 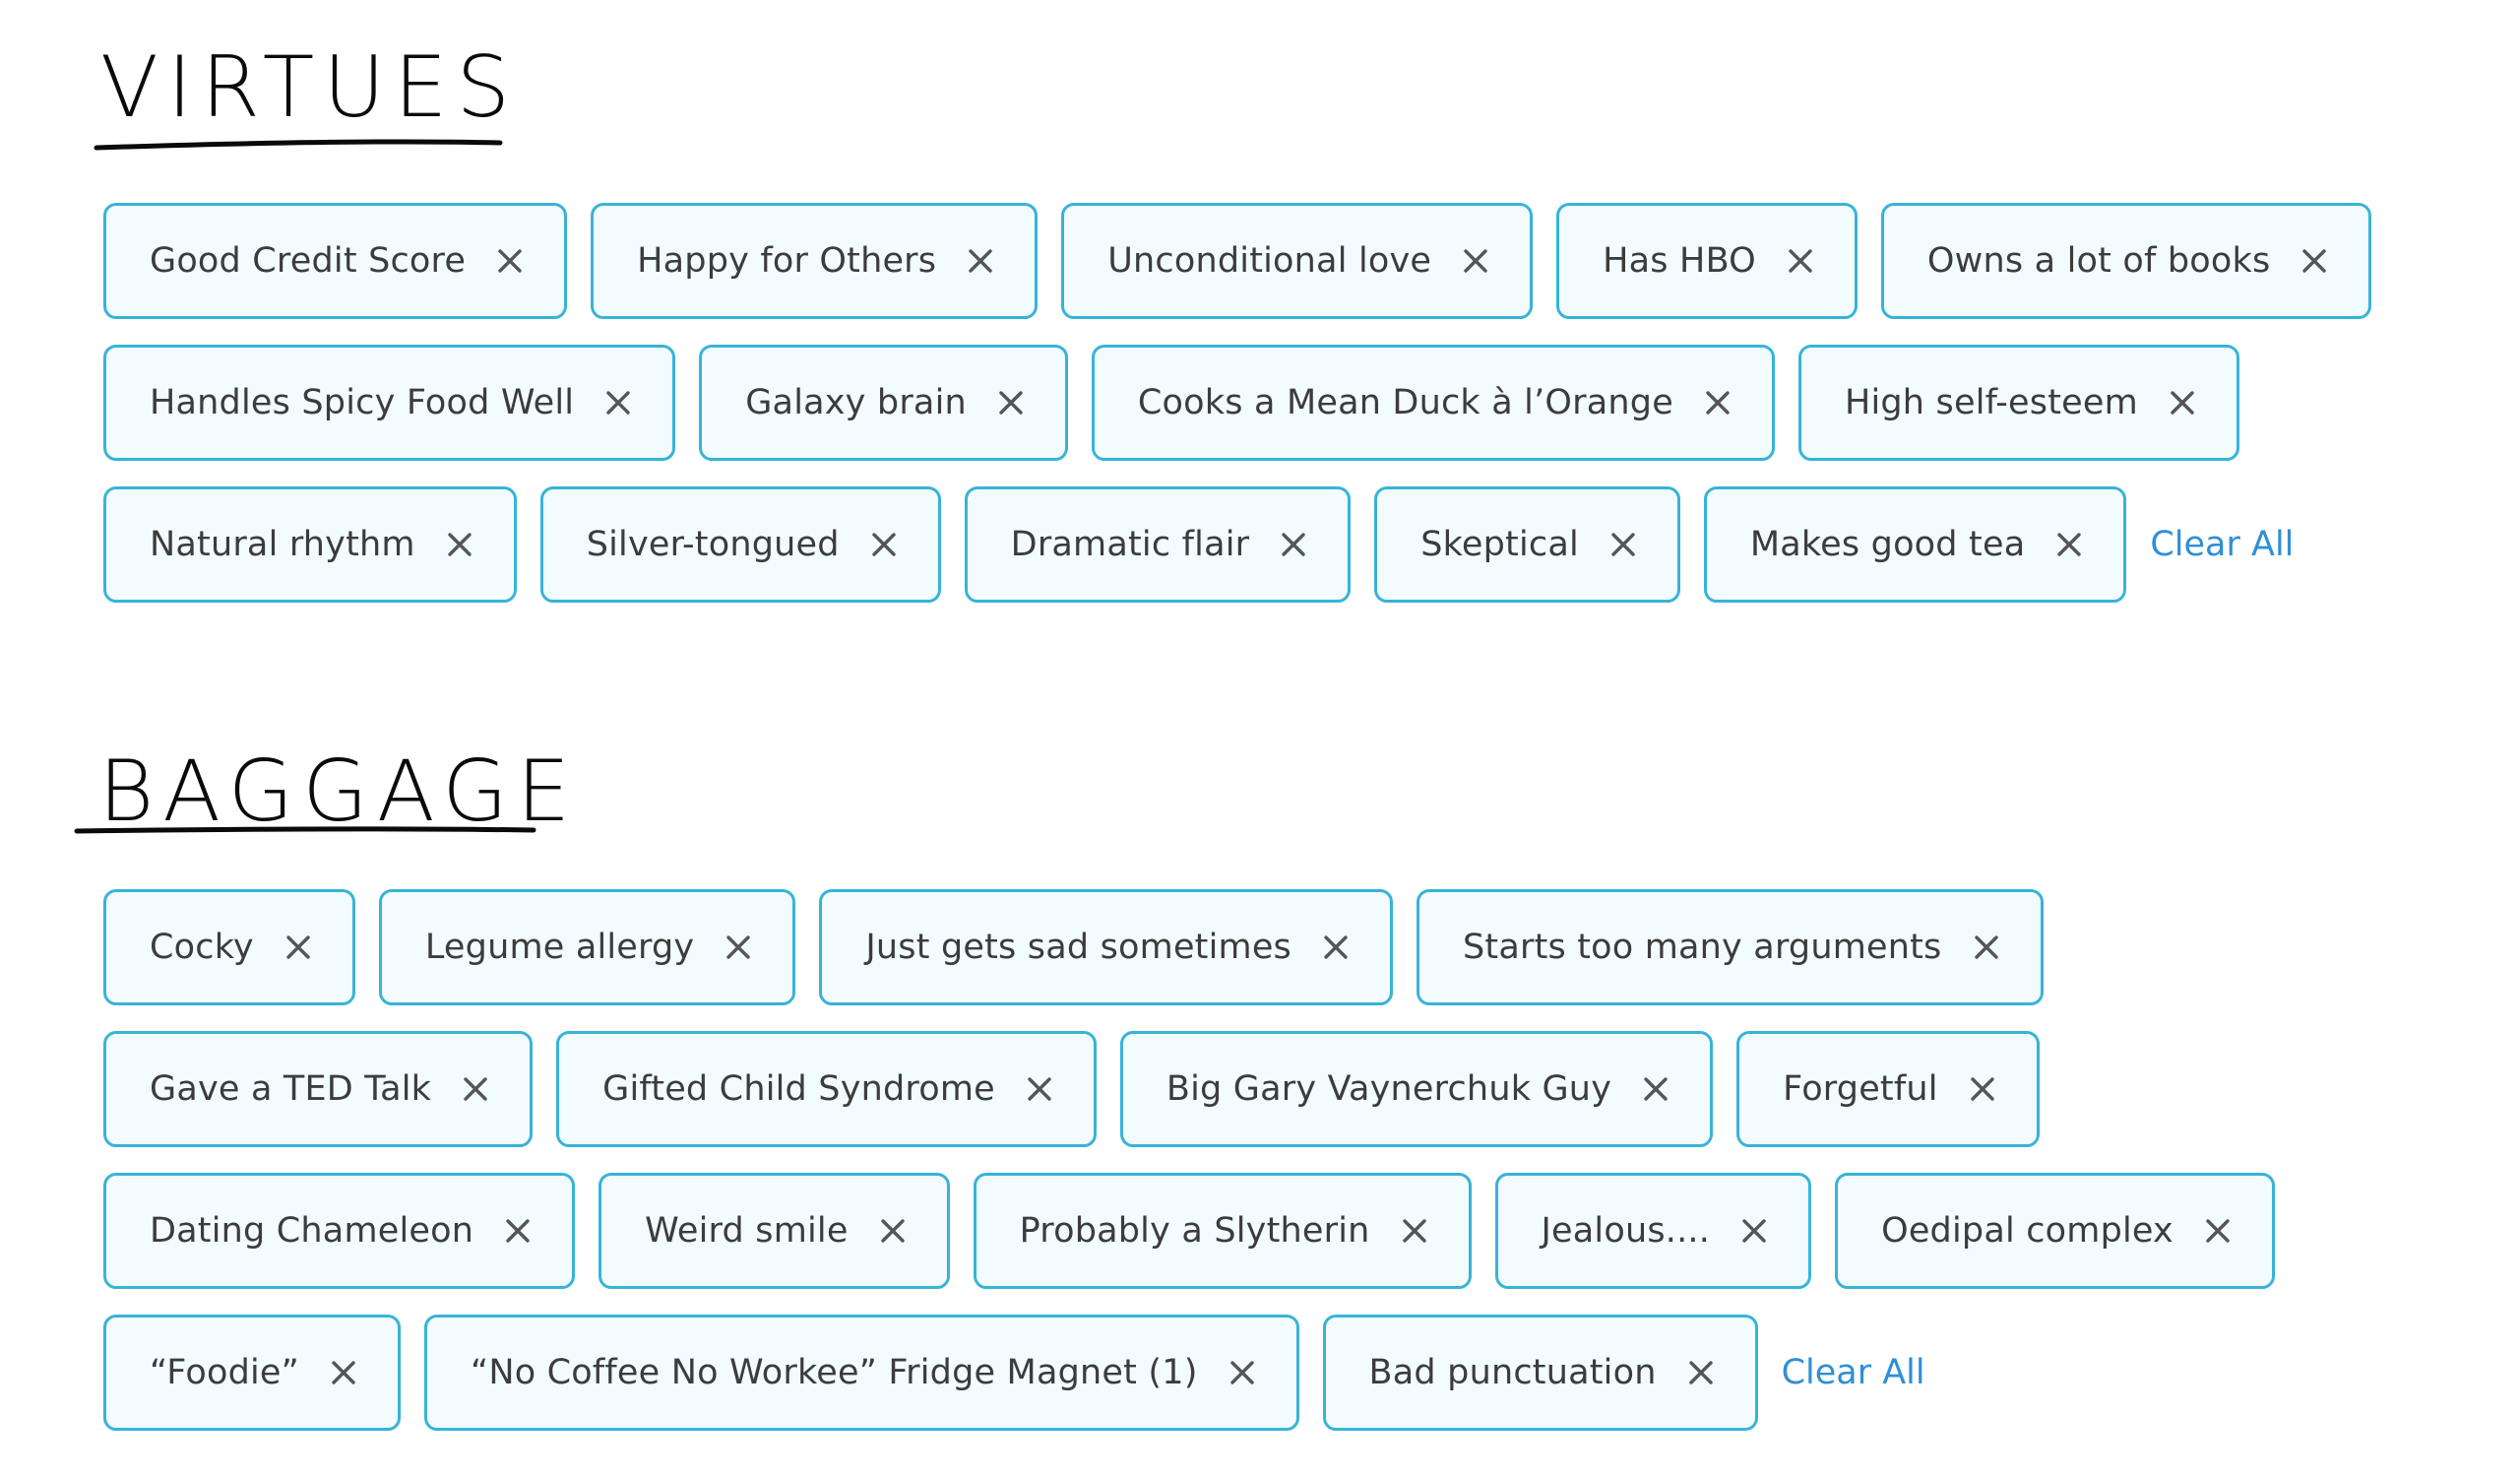 I want to click on baggage-clear-all-button: Clear All, so click(x=1853, y=1373).